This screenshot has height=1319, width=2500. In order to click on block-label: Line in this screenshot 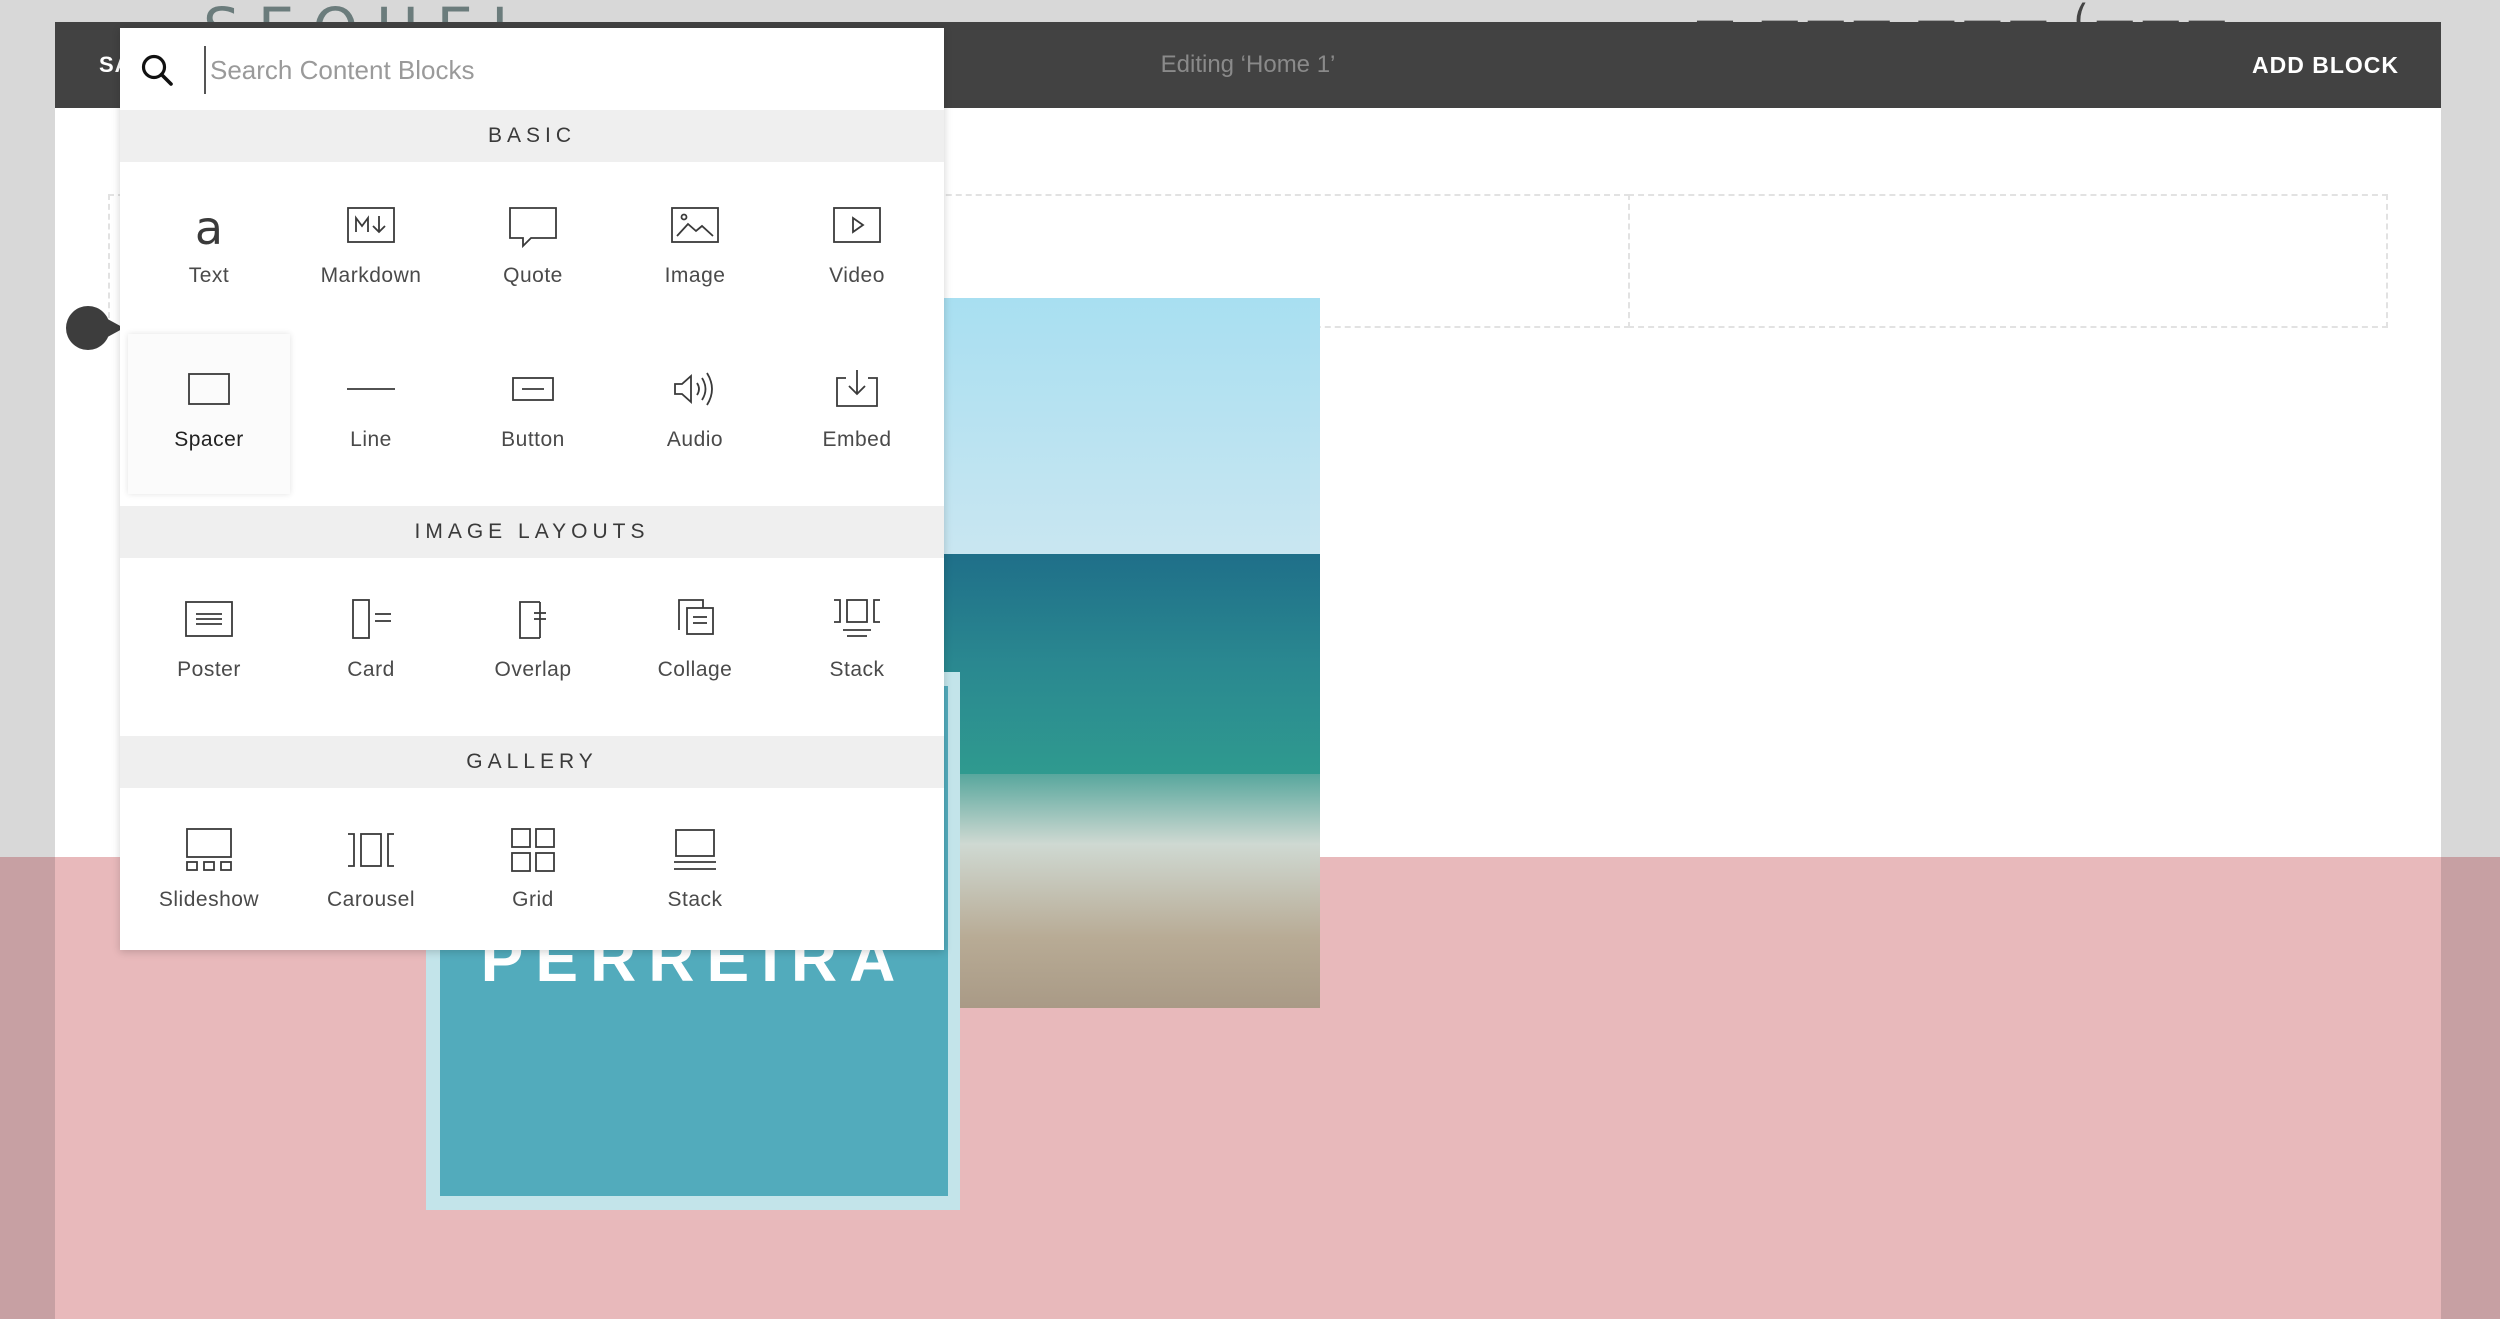, I will do `click(371, 439)`.